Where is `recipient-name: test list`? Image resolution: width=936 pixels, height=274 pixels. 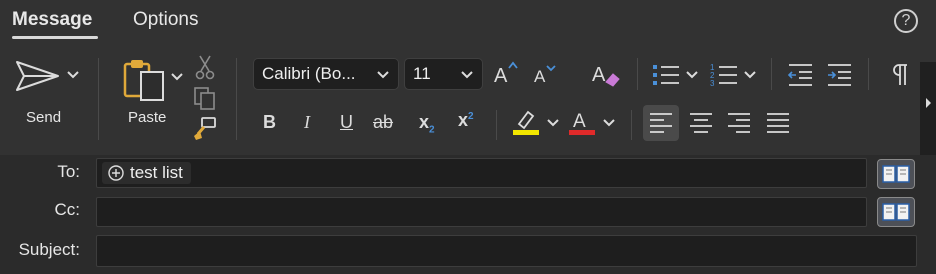 recipient-name: test list is located at coordinates (156, 172).